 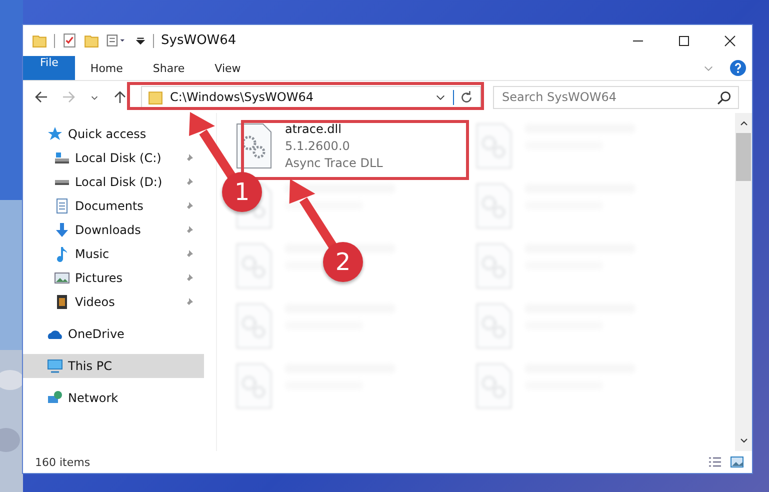 I want to click on search-icon, so click(x=724, y=97).